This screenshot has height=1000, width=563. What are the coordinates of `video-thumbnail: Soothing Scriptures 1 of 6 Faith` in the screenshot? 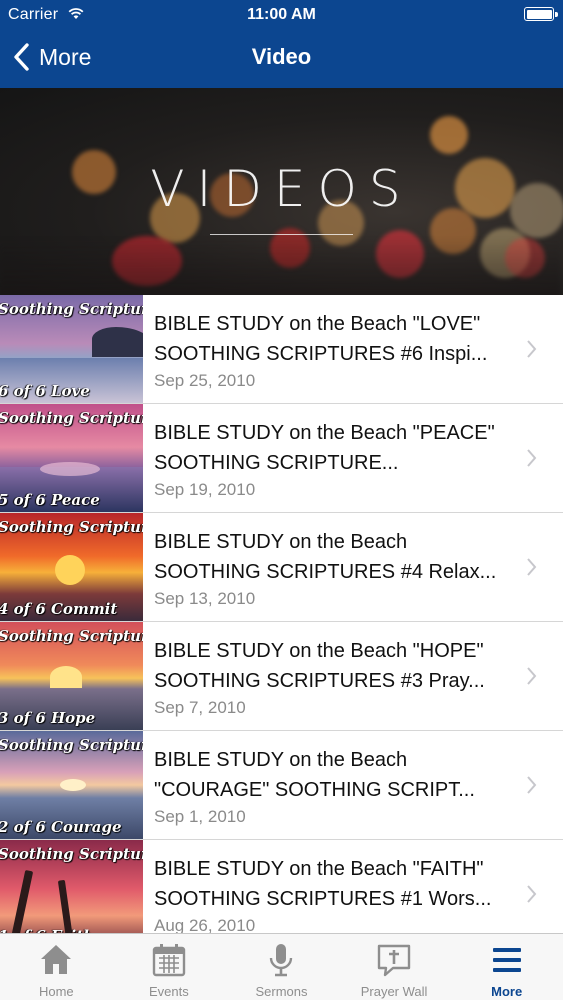 It's located at (71, 894).